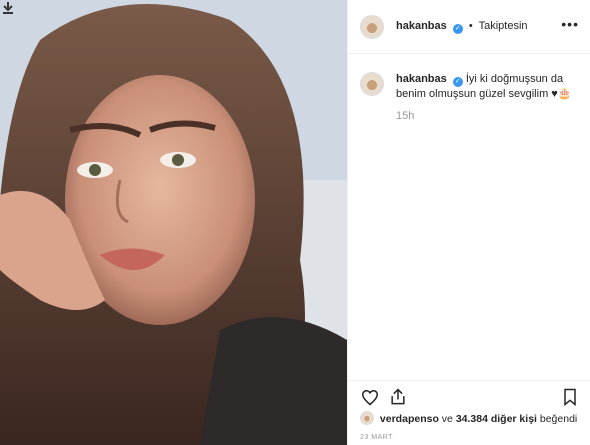 The image size is (590, 445). What do you see at coordinates (405, 116) in the screenshot?
I see `time-ago: 15h` at bounding box center [405, 116].